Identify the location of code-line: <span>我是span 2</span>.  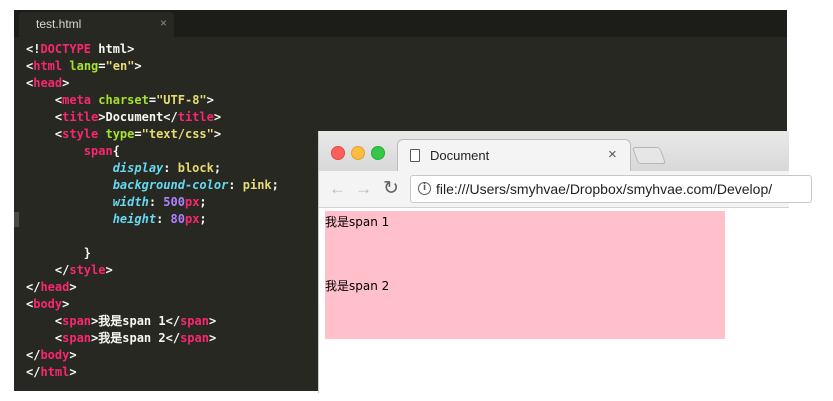
(152, 338).